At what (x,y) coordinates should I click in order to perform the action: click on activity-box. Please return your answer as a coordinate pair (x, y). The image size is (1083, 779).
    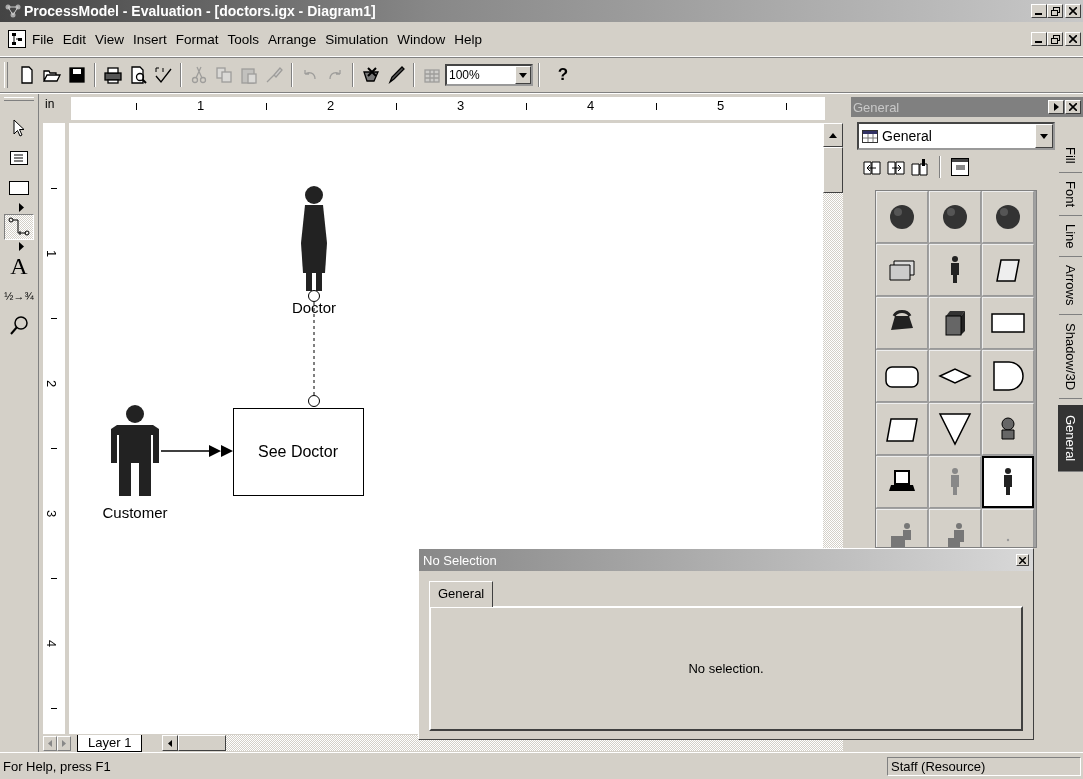
    Looking at the image, I should click on (298, 452).